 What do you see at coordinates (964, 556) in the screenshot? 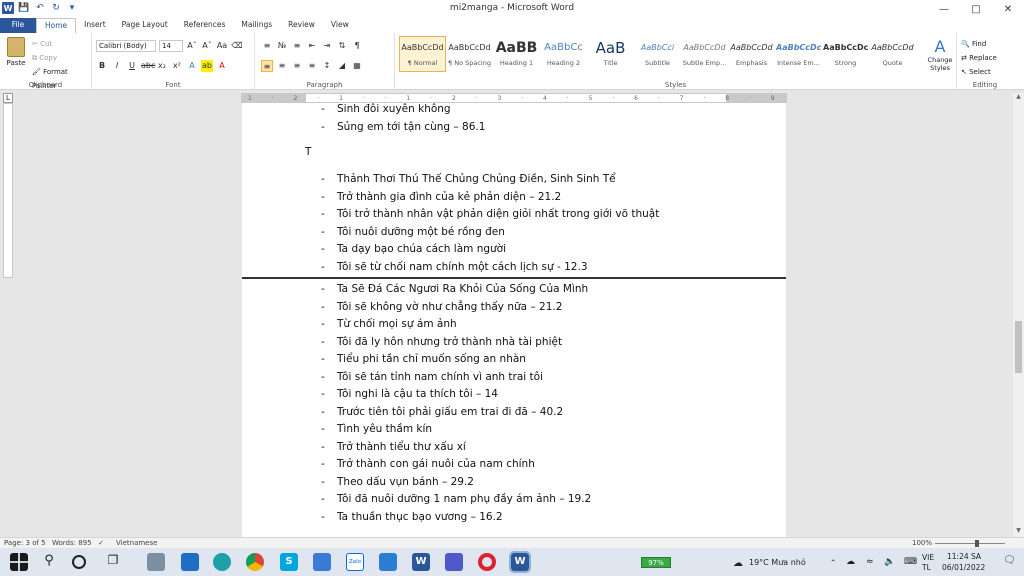
I see `clock-time: 11:24 SA` at bounding box center [964, 556].